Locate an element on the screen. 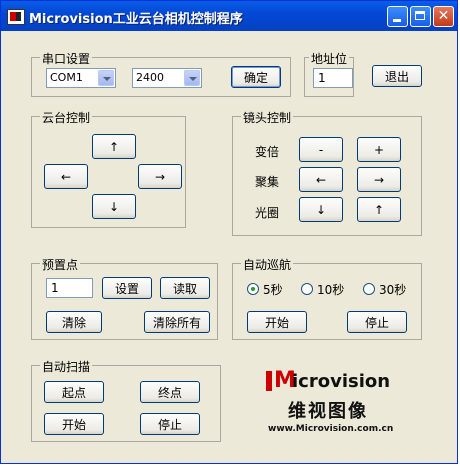  maximize-button is located at coordinates (420, 16).